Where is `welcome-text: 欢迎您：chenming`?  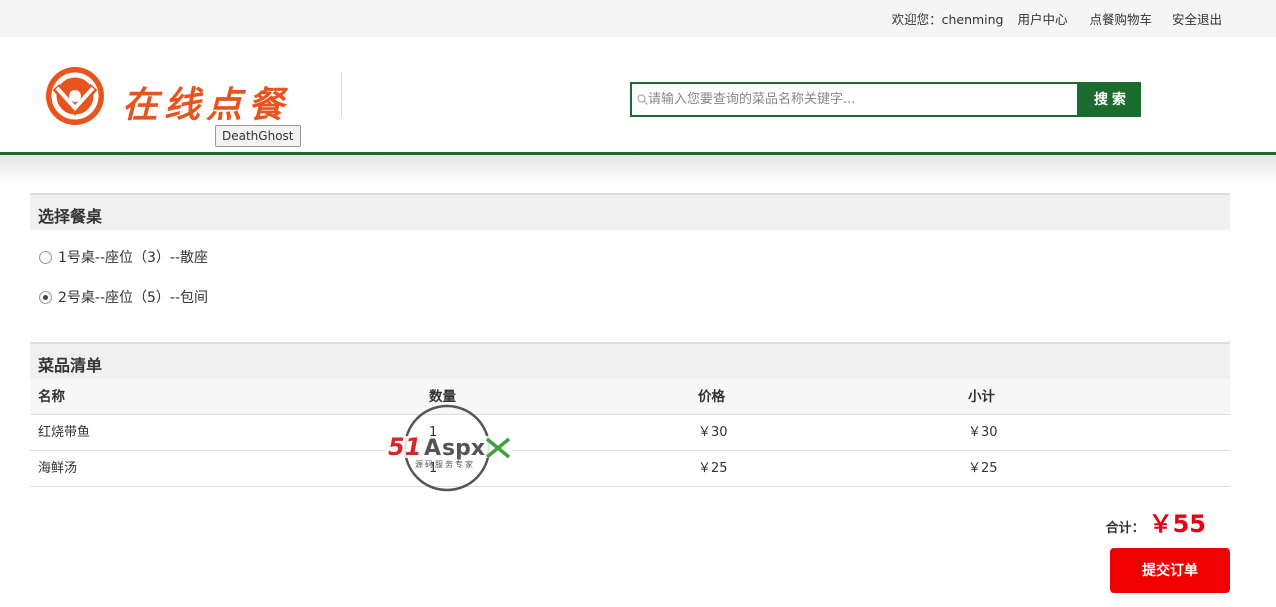
welcome-text: 欢迎您：chenming is located at coordinates (947, 19).